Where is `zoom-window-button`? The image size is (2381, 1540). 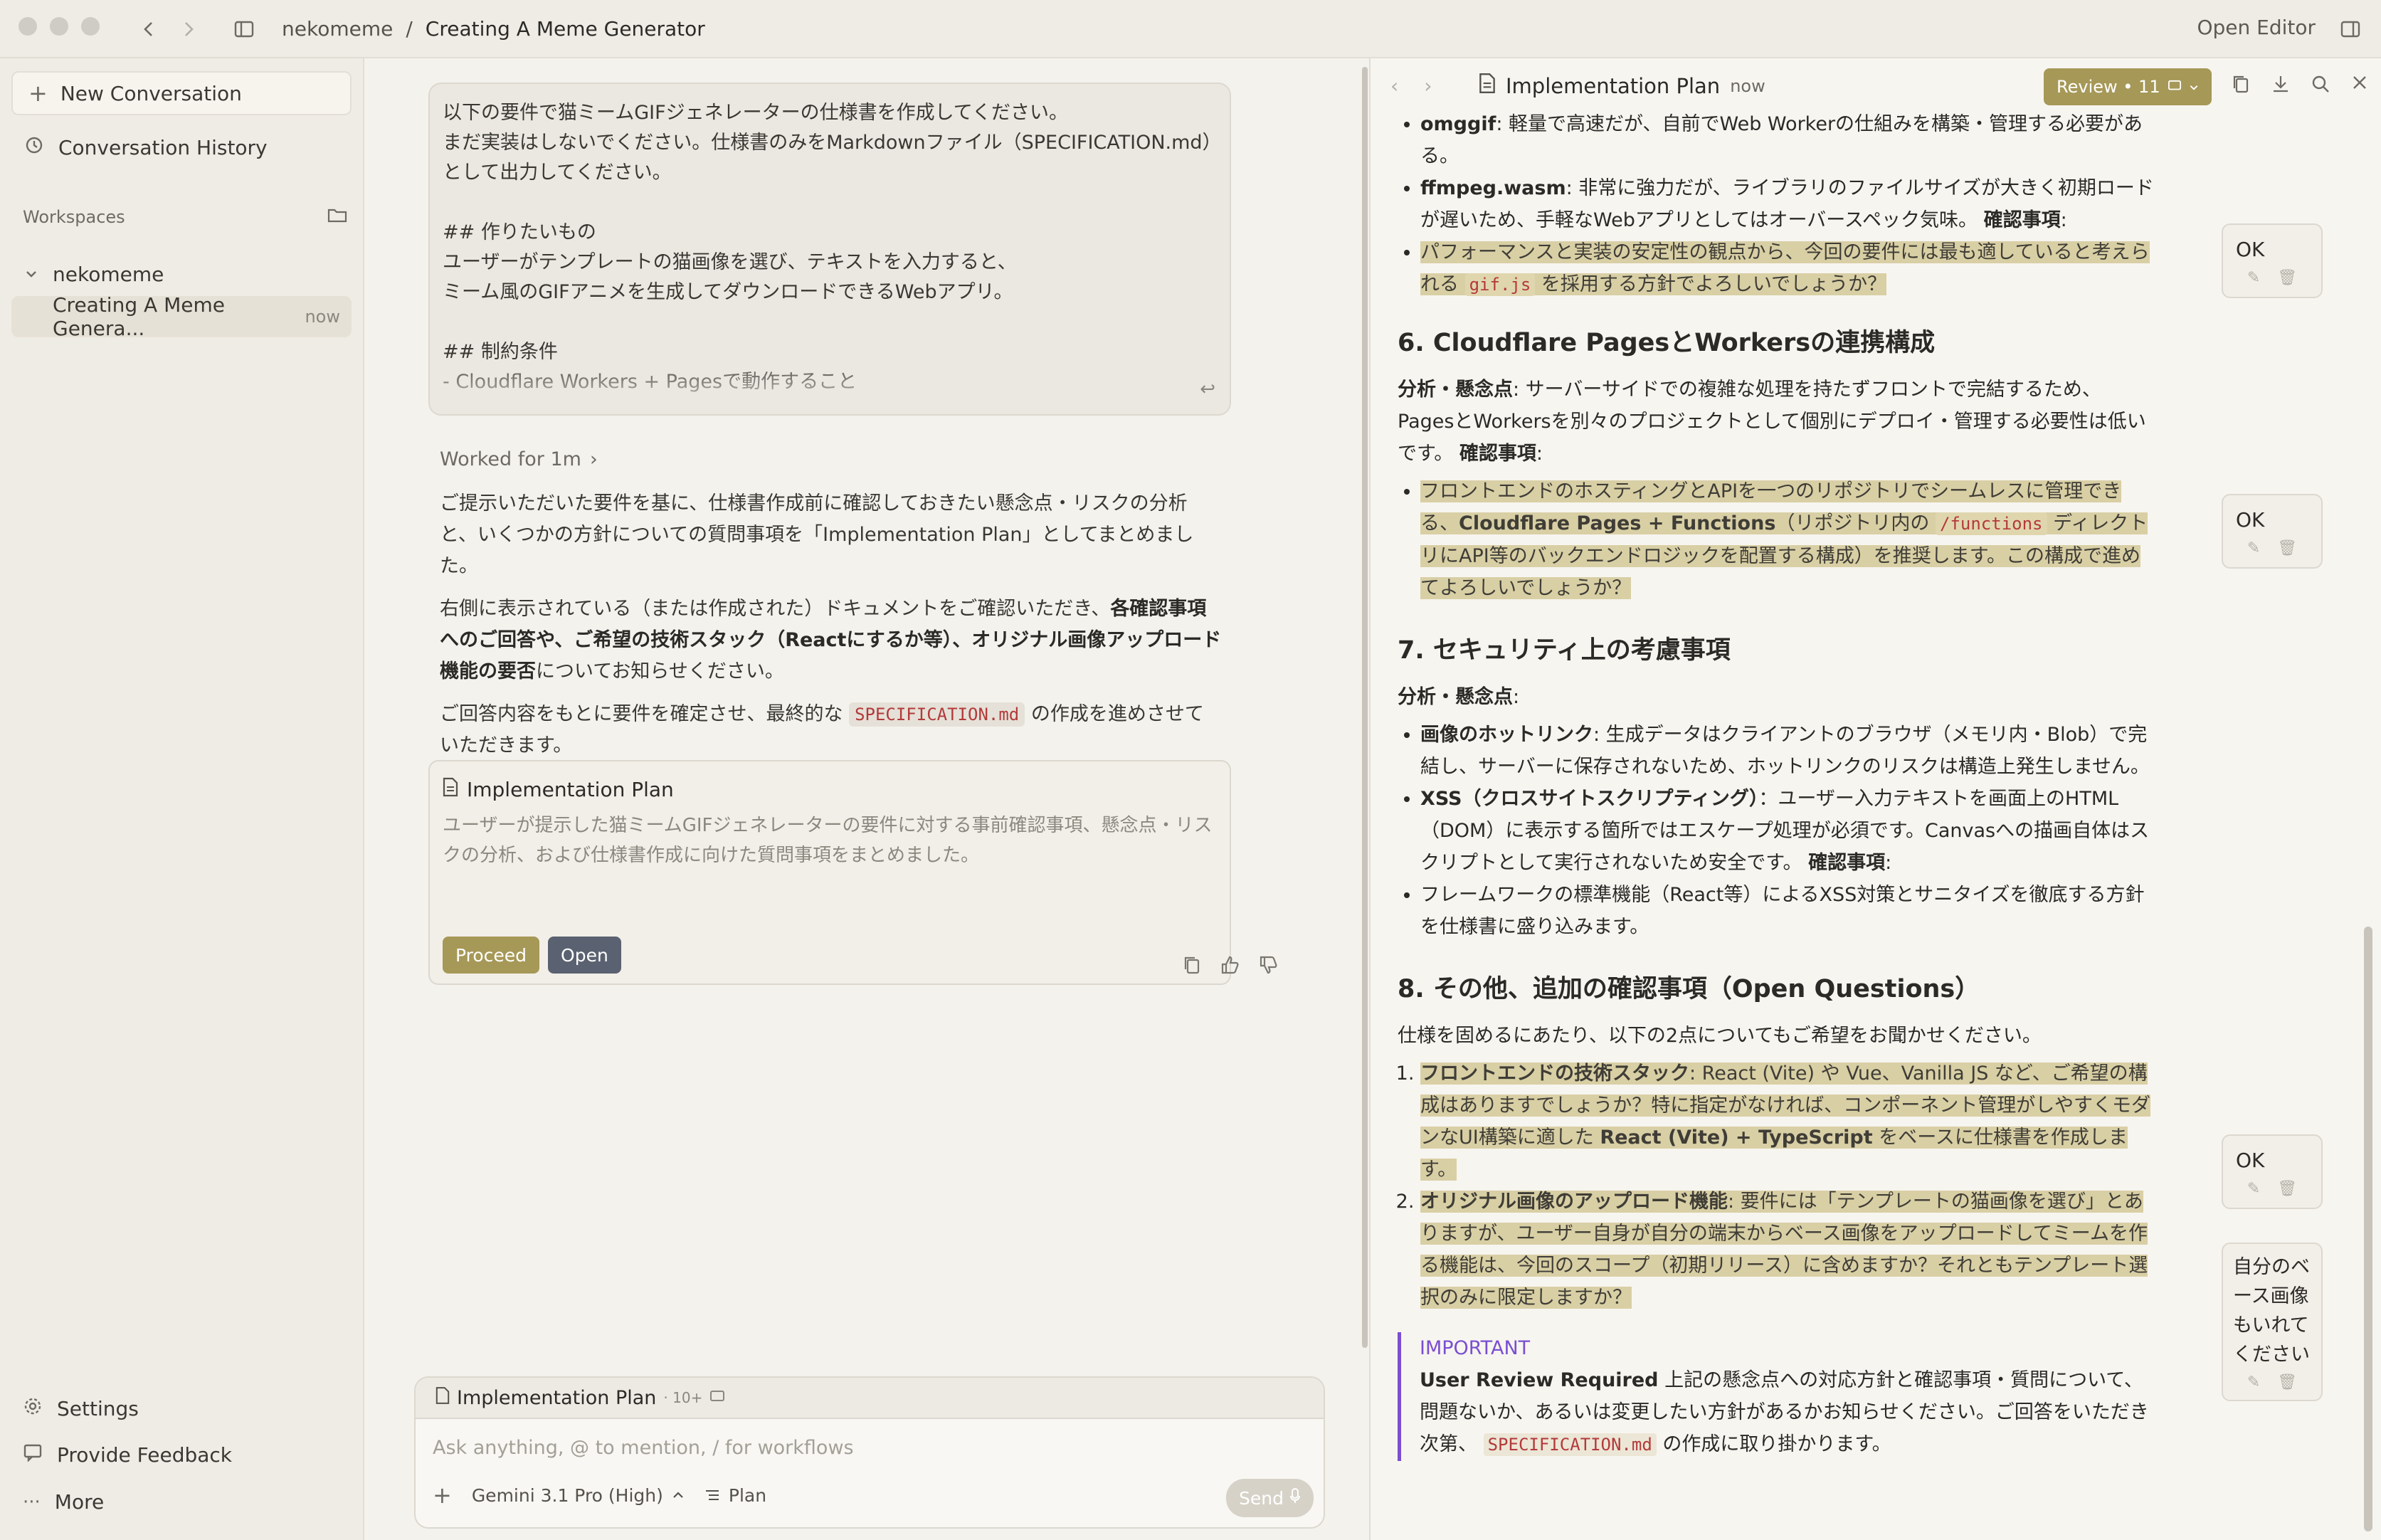
zoom-window-button is located at coordinates (91, 26).